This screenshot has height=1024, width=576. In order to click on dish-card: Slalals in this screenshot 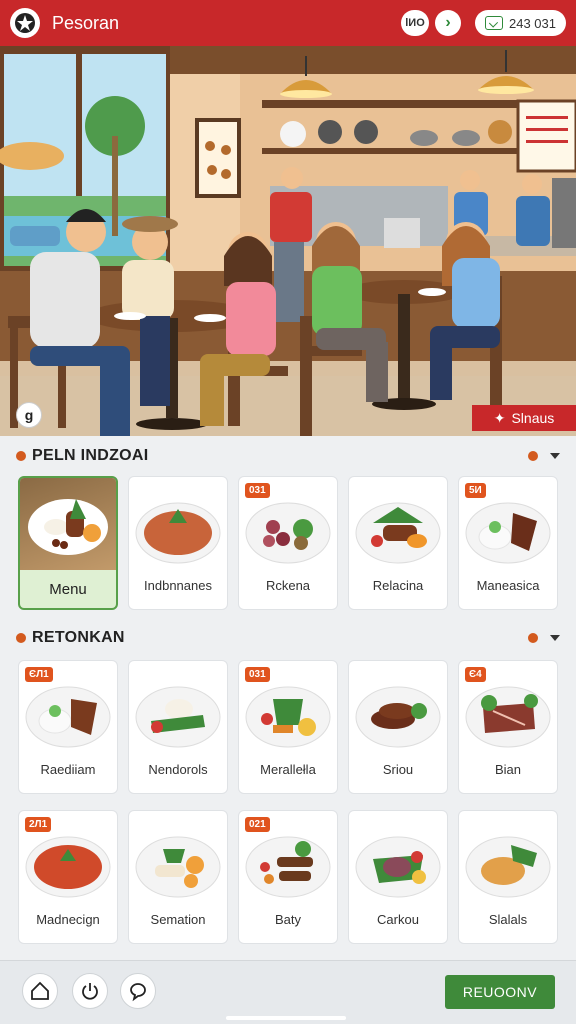, I will do `click(508, 877)`.